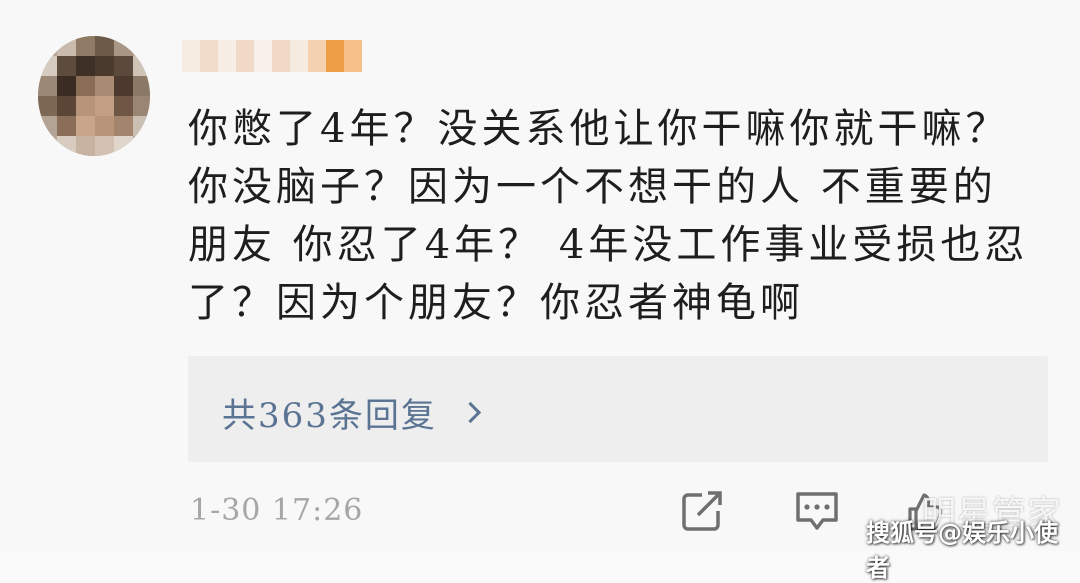 This screenshot has width=1080, height=583. I want to click on watermark-source: 搜狐号@娱乐小使者, so click(962, 550).